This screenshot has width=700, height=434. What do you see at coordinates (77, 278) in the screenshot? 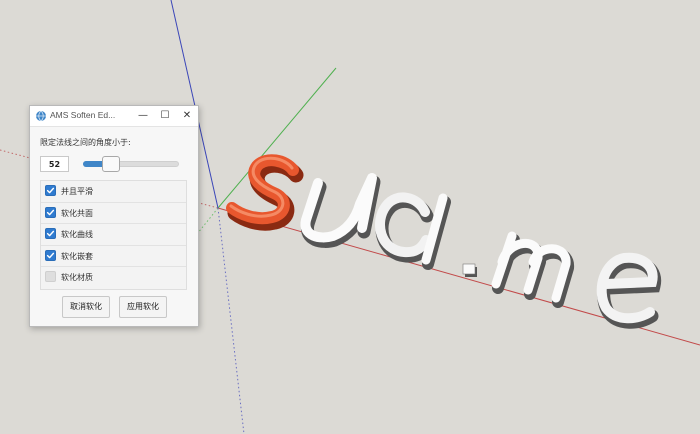
I see `option-label: 软化材质` at bounding box center [77, 278].